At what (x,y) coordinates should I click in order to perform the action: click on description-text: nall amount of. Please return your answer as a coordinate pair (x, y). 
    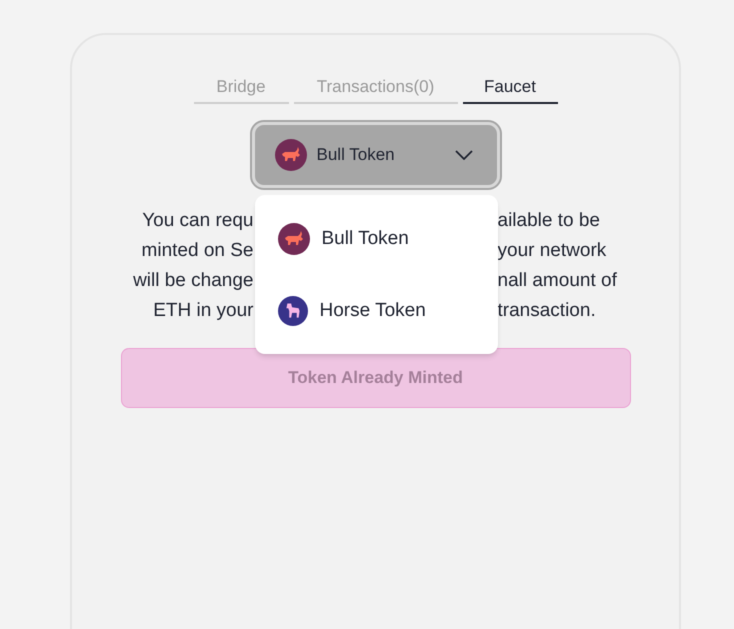
    Looking at the image, I should click on (557, 281).